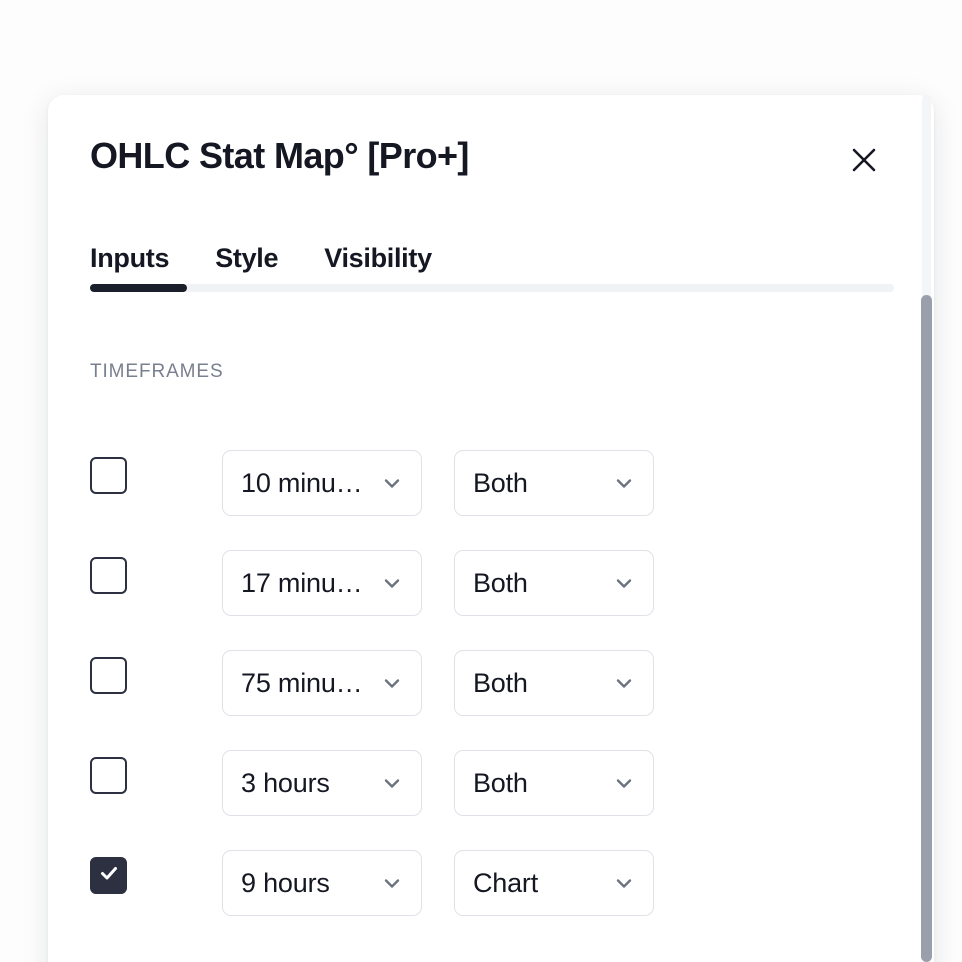 Image resolution: width=962 pixels, height=962 pixels. I want to click on timeframe-select: 3 hours, so click(322, 783).